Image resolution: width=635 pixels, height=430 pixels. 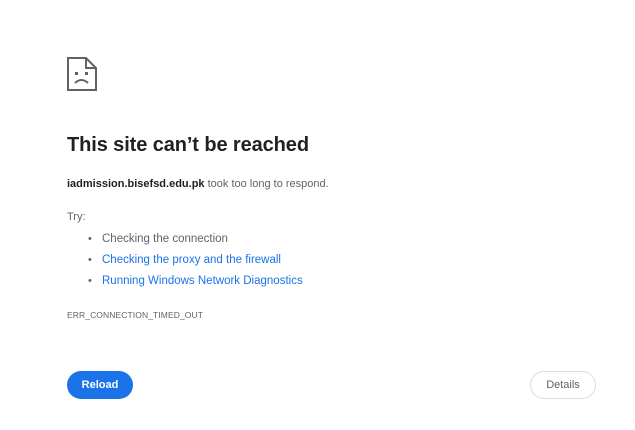 I want to click on error-code: ERR_CONNECTION_TIMED_OUT, so click(x=135, y=315).